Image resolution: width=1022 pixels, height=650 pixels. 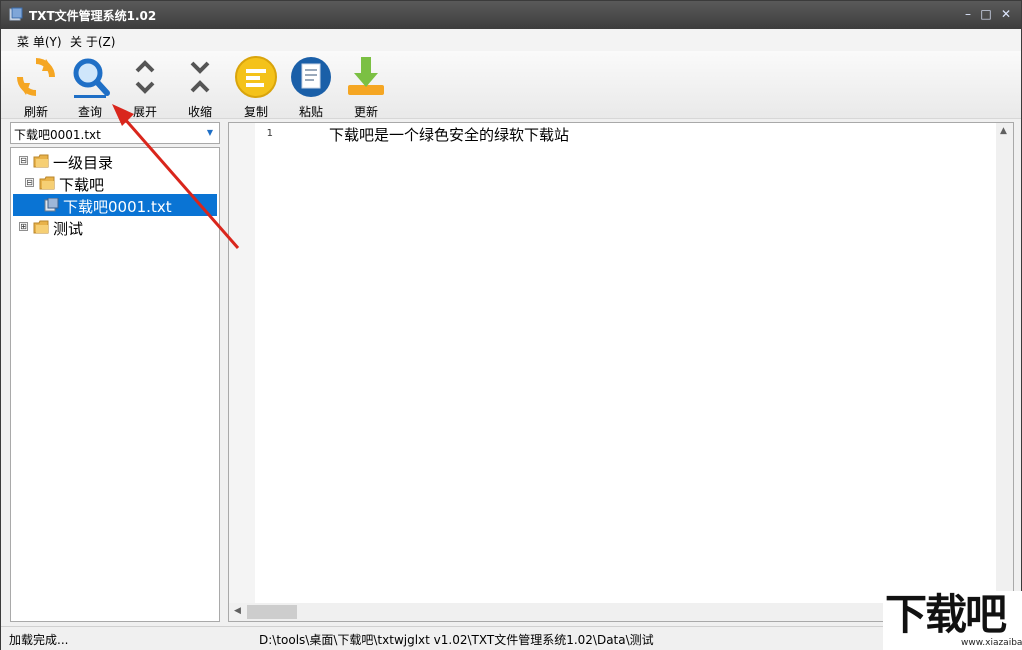 I want to click on watermark-logo: 下载吧 www.xiazaiba.com, so click(x=952, y=620).